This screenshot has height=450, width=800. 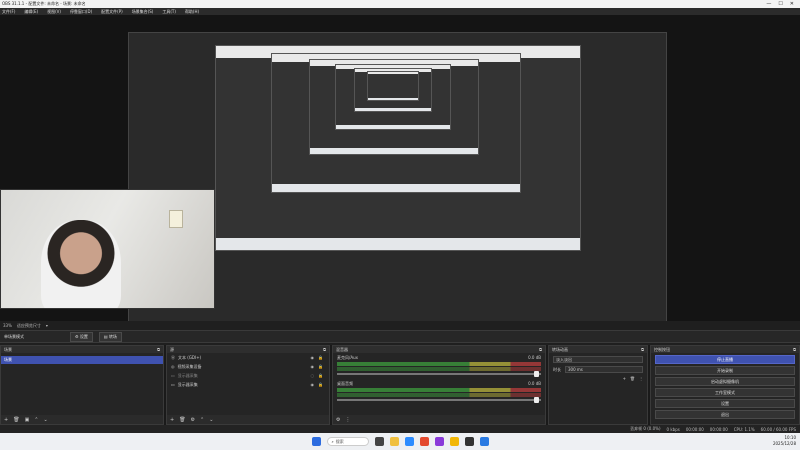 I want to click on source-label: 文本 (GDI+), so click(x=190, y=357).